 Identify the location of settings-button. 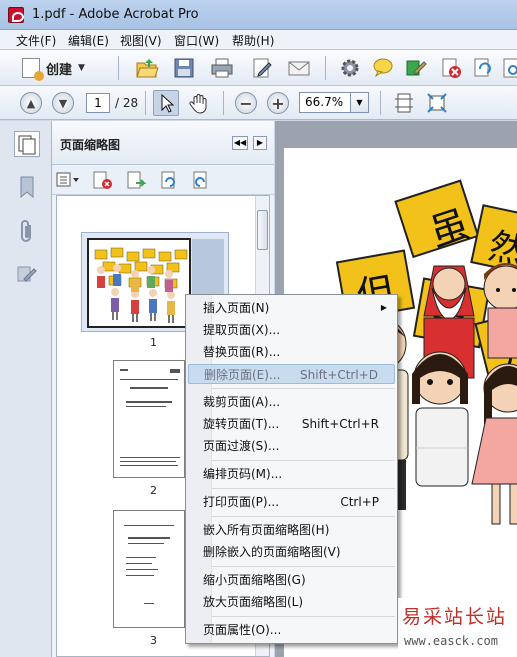
(350, 68).